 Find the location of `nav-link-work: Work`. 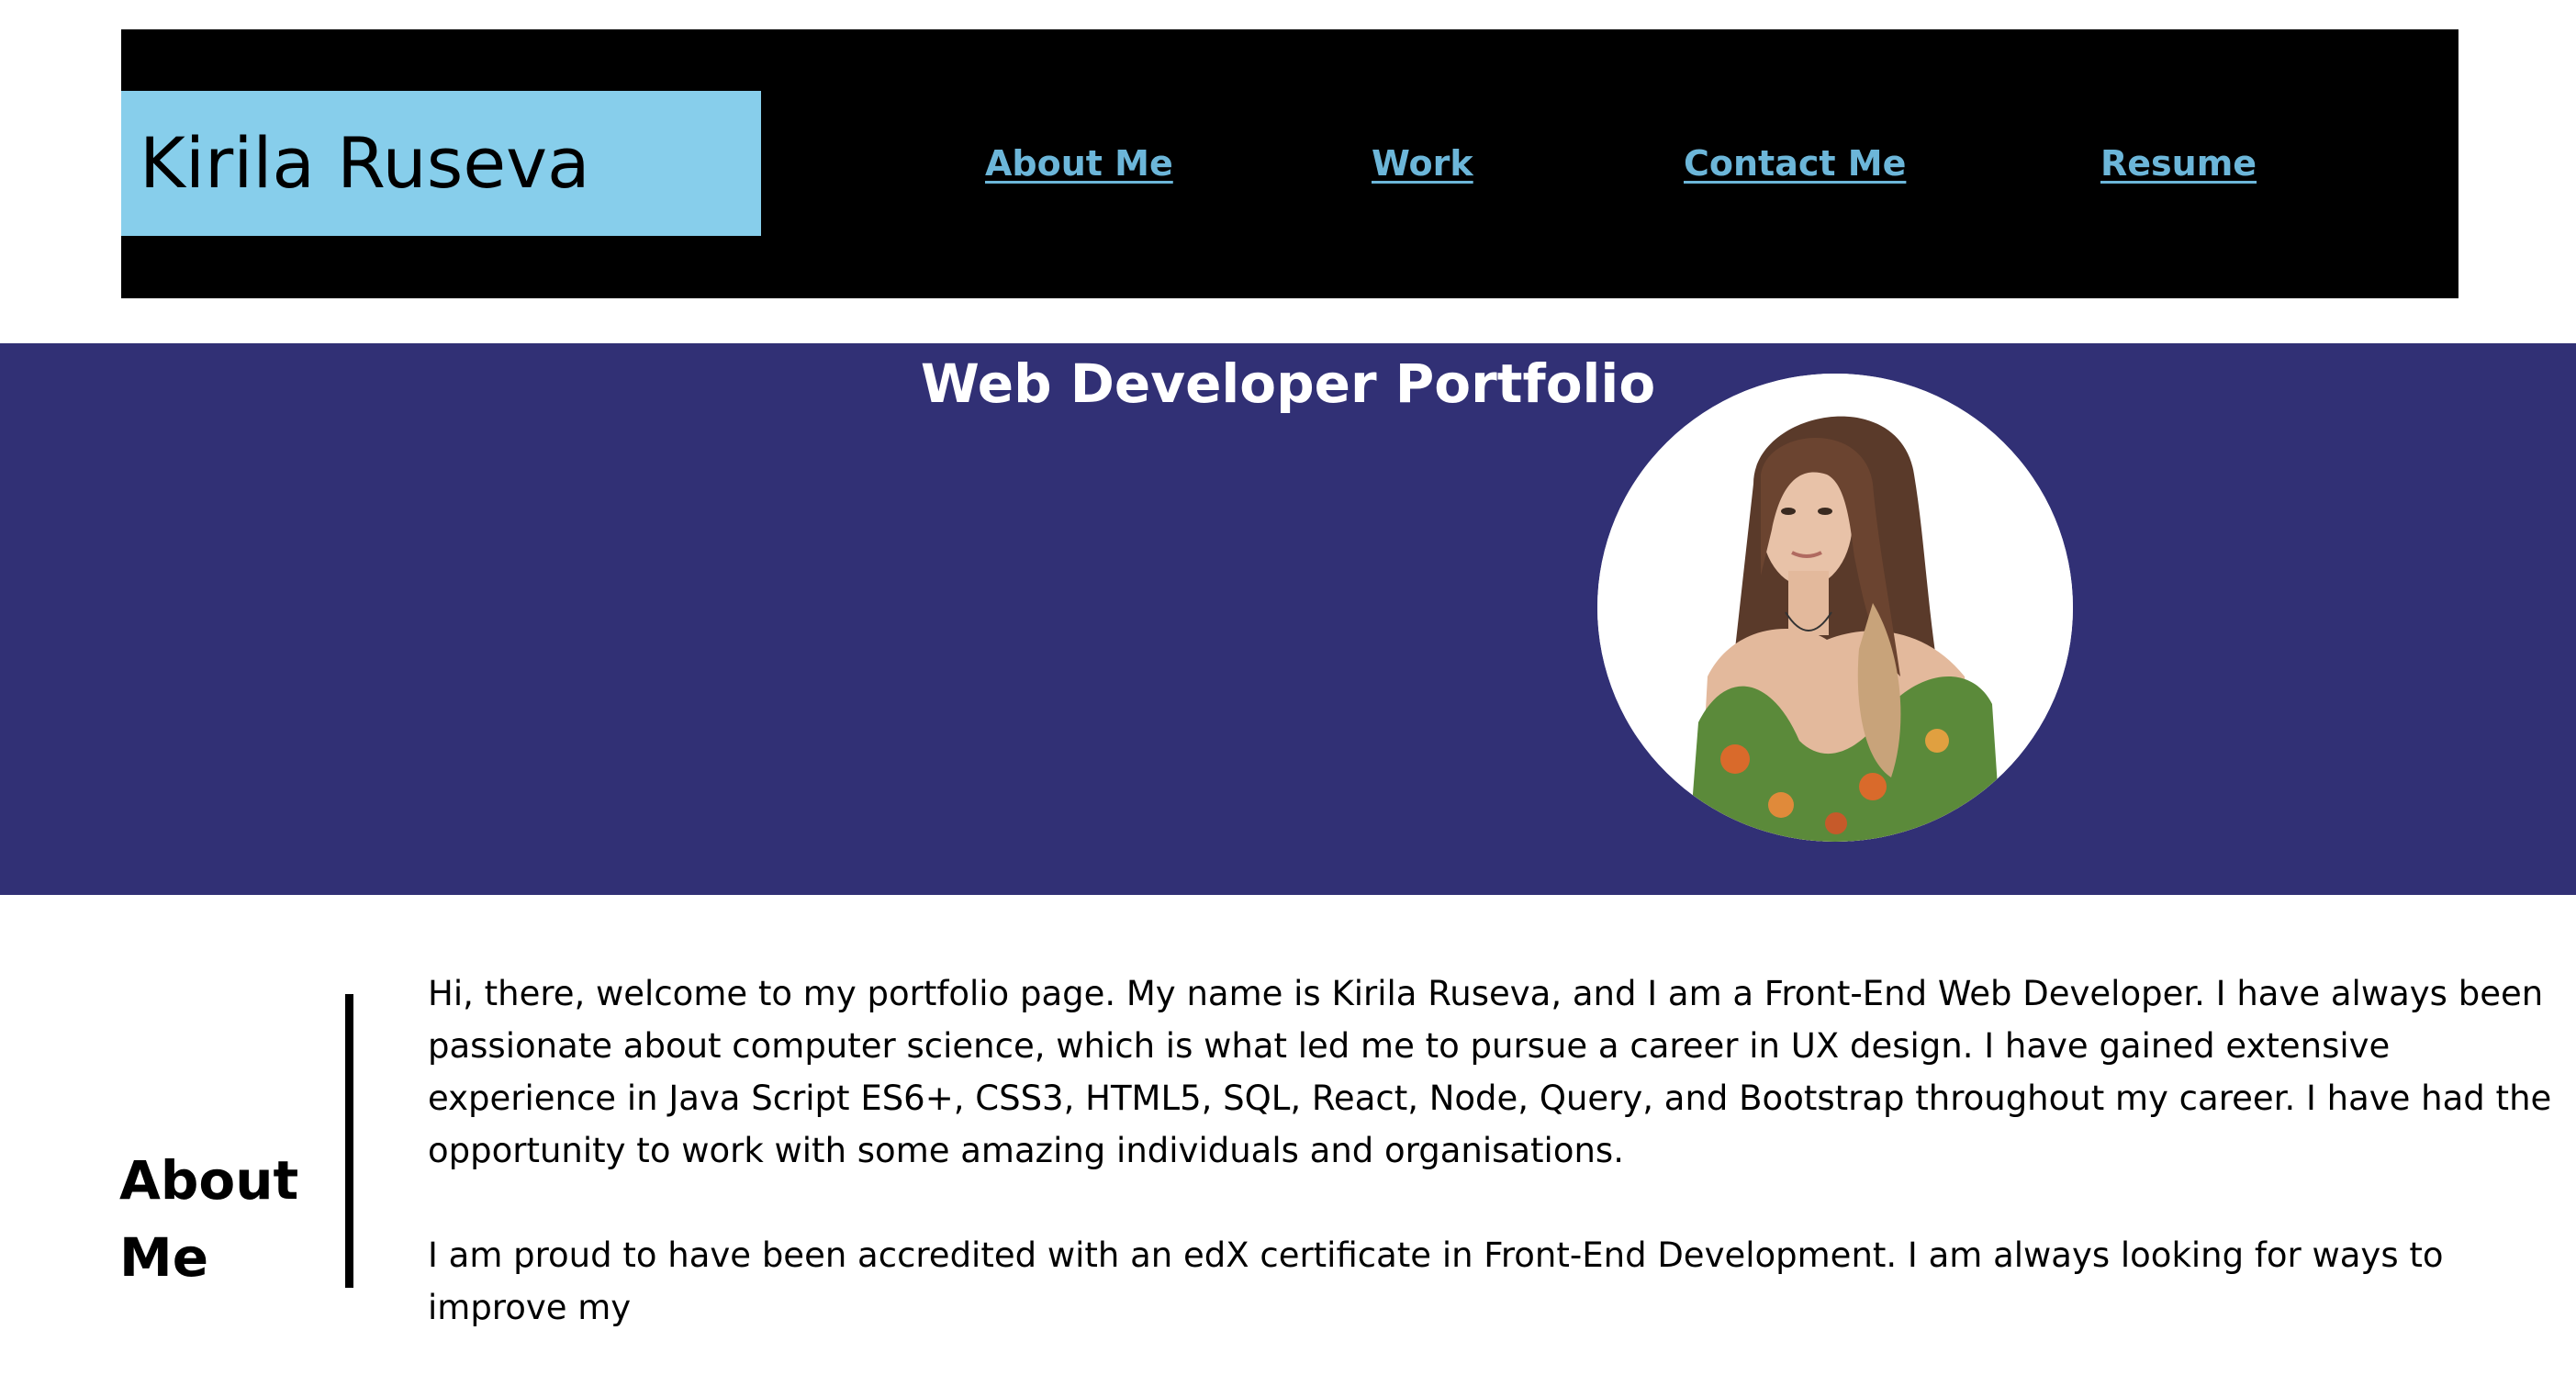

nav-link-work: Work is located at coordinates (1422, 163).